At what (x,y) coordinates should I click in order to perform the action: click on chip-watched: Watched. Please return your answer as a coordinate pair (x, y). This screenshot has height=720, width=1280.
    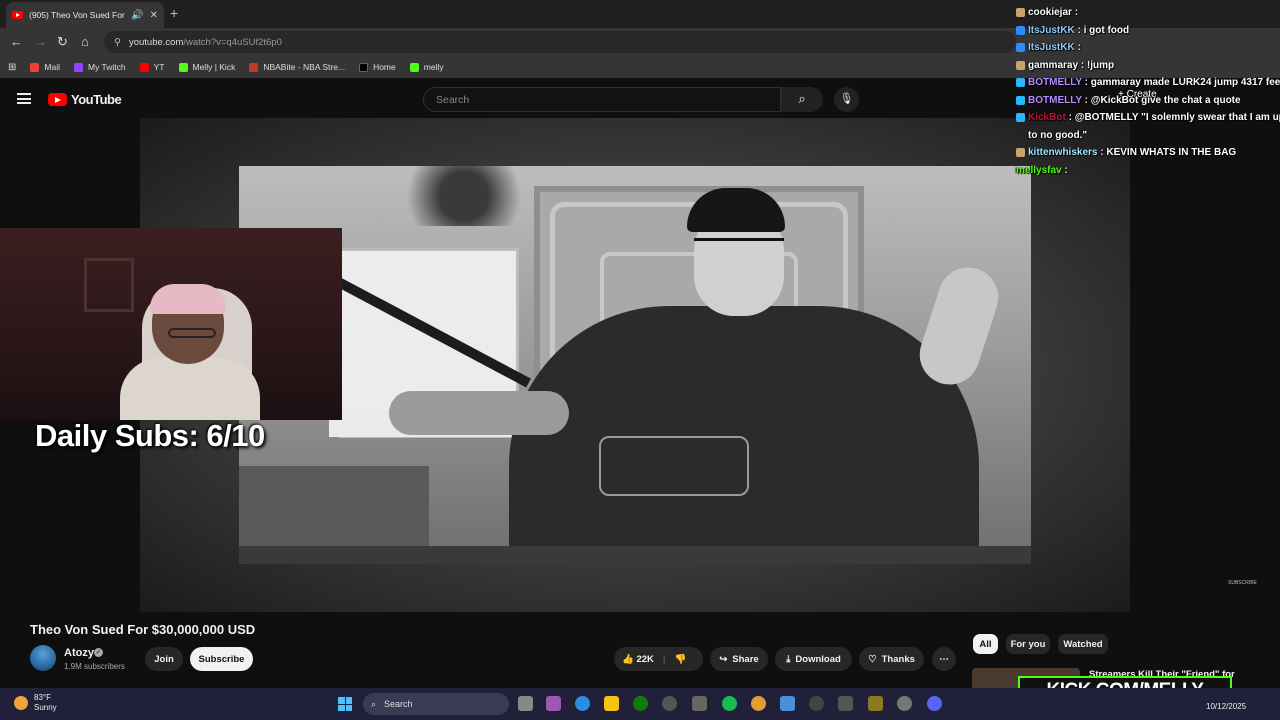
    Looking at the image, I should click on (1083, 644).